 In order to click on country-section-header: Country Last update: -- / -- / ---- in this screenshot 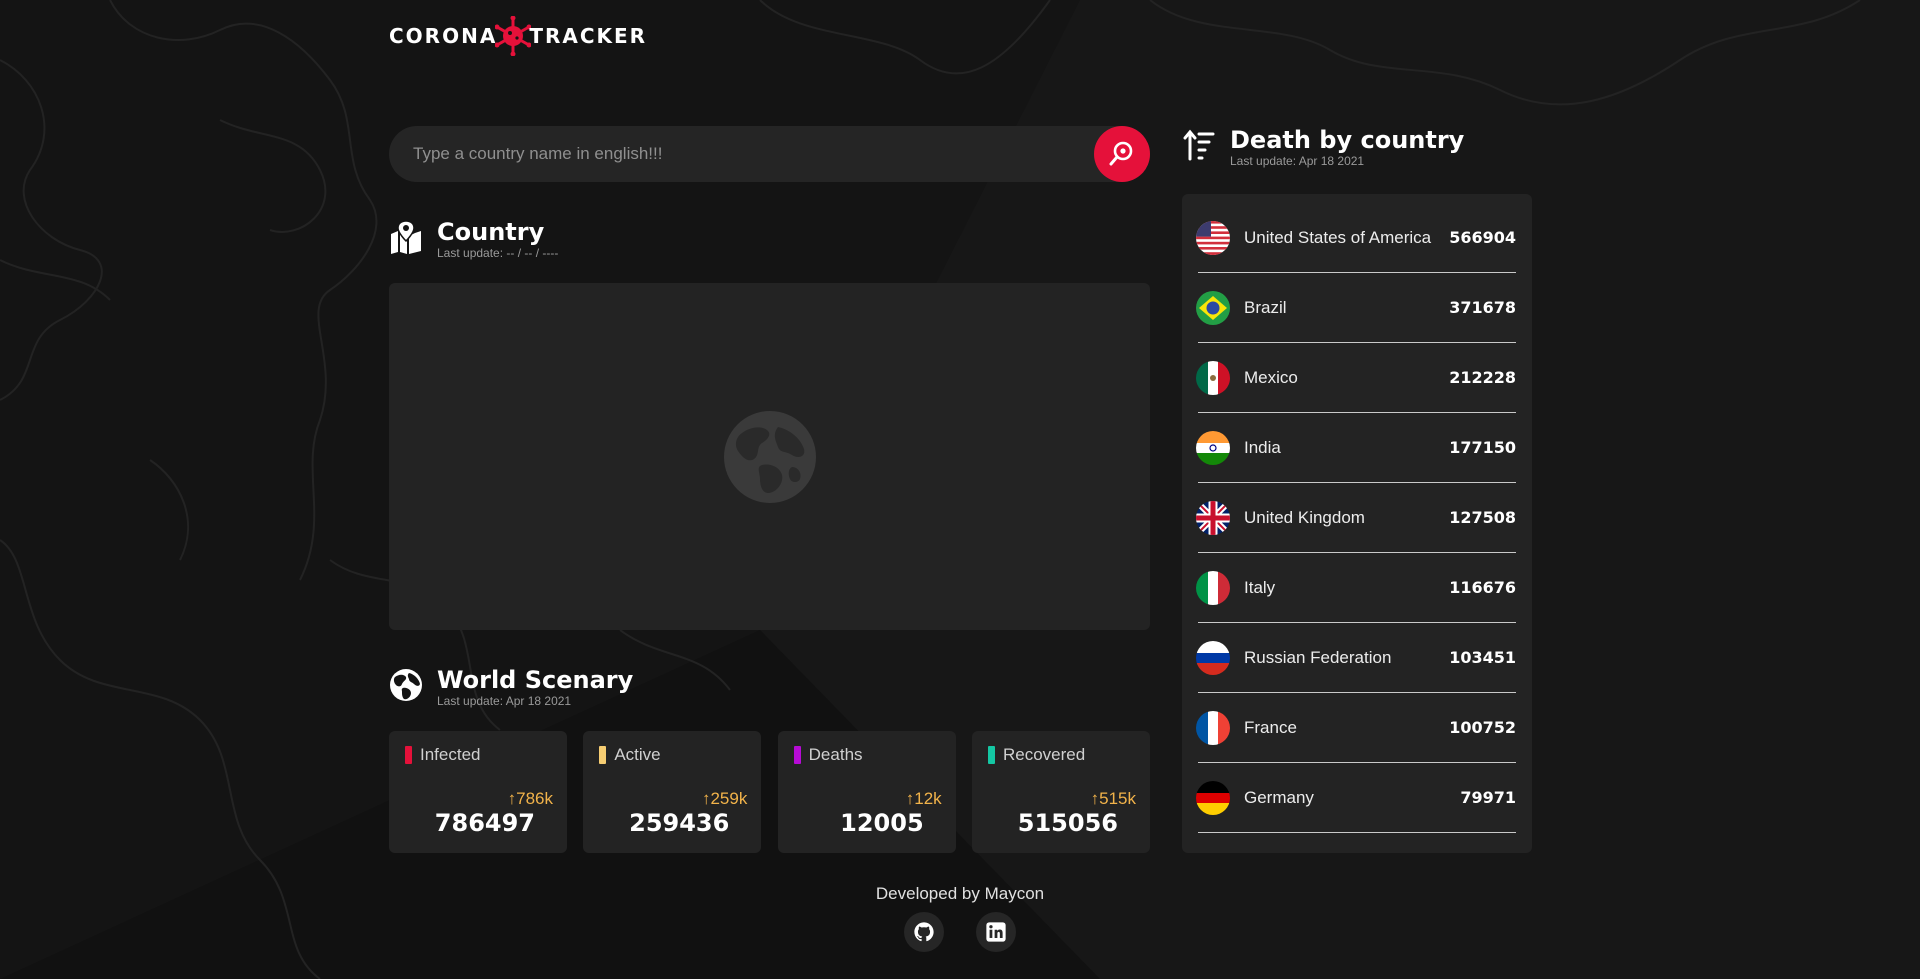, I will do `click(473, 239)`.